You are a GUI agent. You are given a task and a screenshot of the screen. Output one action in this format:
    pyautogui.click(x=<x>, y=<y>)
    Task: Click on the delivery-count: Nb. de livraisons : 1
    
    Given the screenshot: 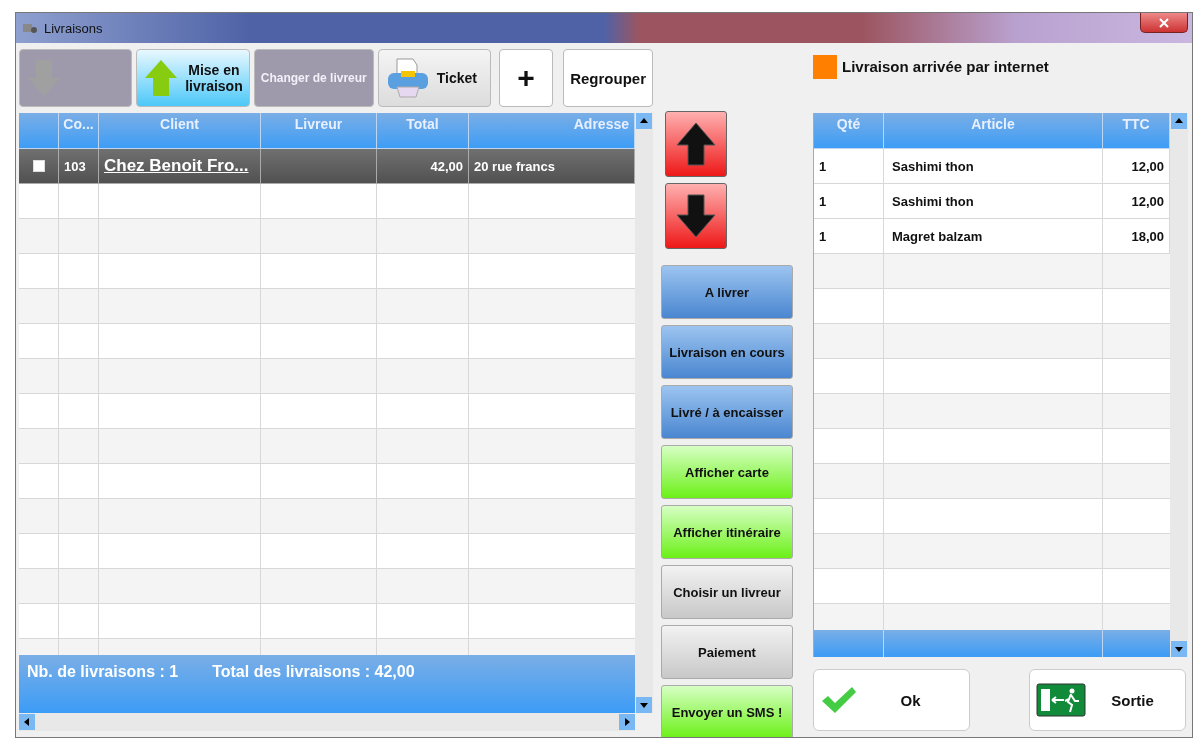 What is the action you would take?
    pyautogui.click(x=103, y=672)
    